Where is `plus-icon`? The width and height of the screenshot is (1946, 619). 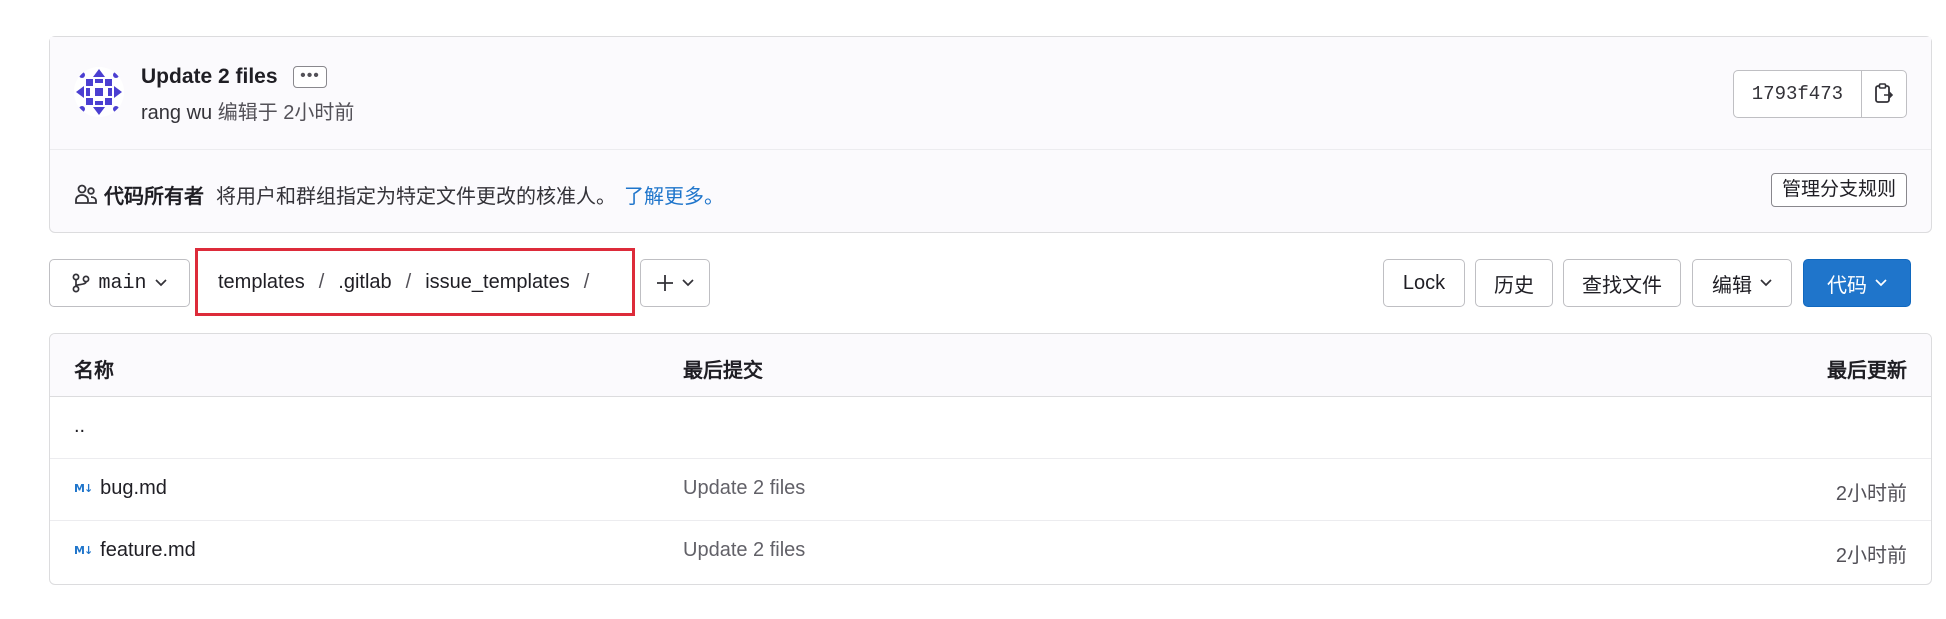
plus-icon is located at coordinates (665, 283).